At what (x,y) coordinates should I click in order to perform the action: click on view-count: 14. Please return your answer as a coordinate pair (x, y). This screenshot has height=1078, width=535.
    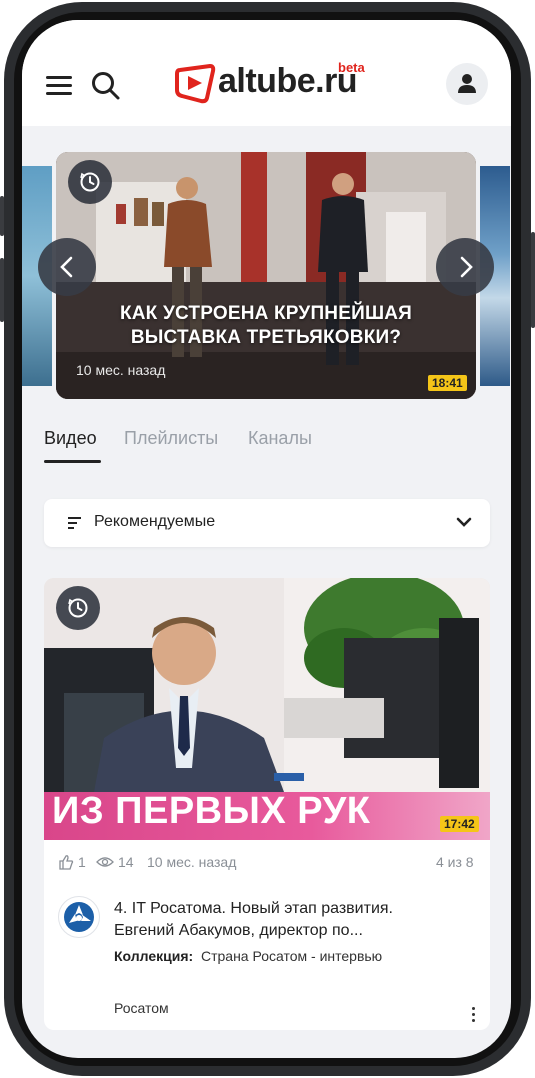
    Looking at the image, I should click on (126, 862).